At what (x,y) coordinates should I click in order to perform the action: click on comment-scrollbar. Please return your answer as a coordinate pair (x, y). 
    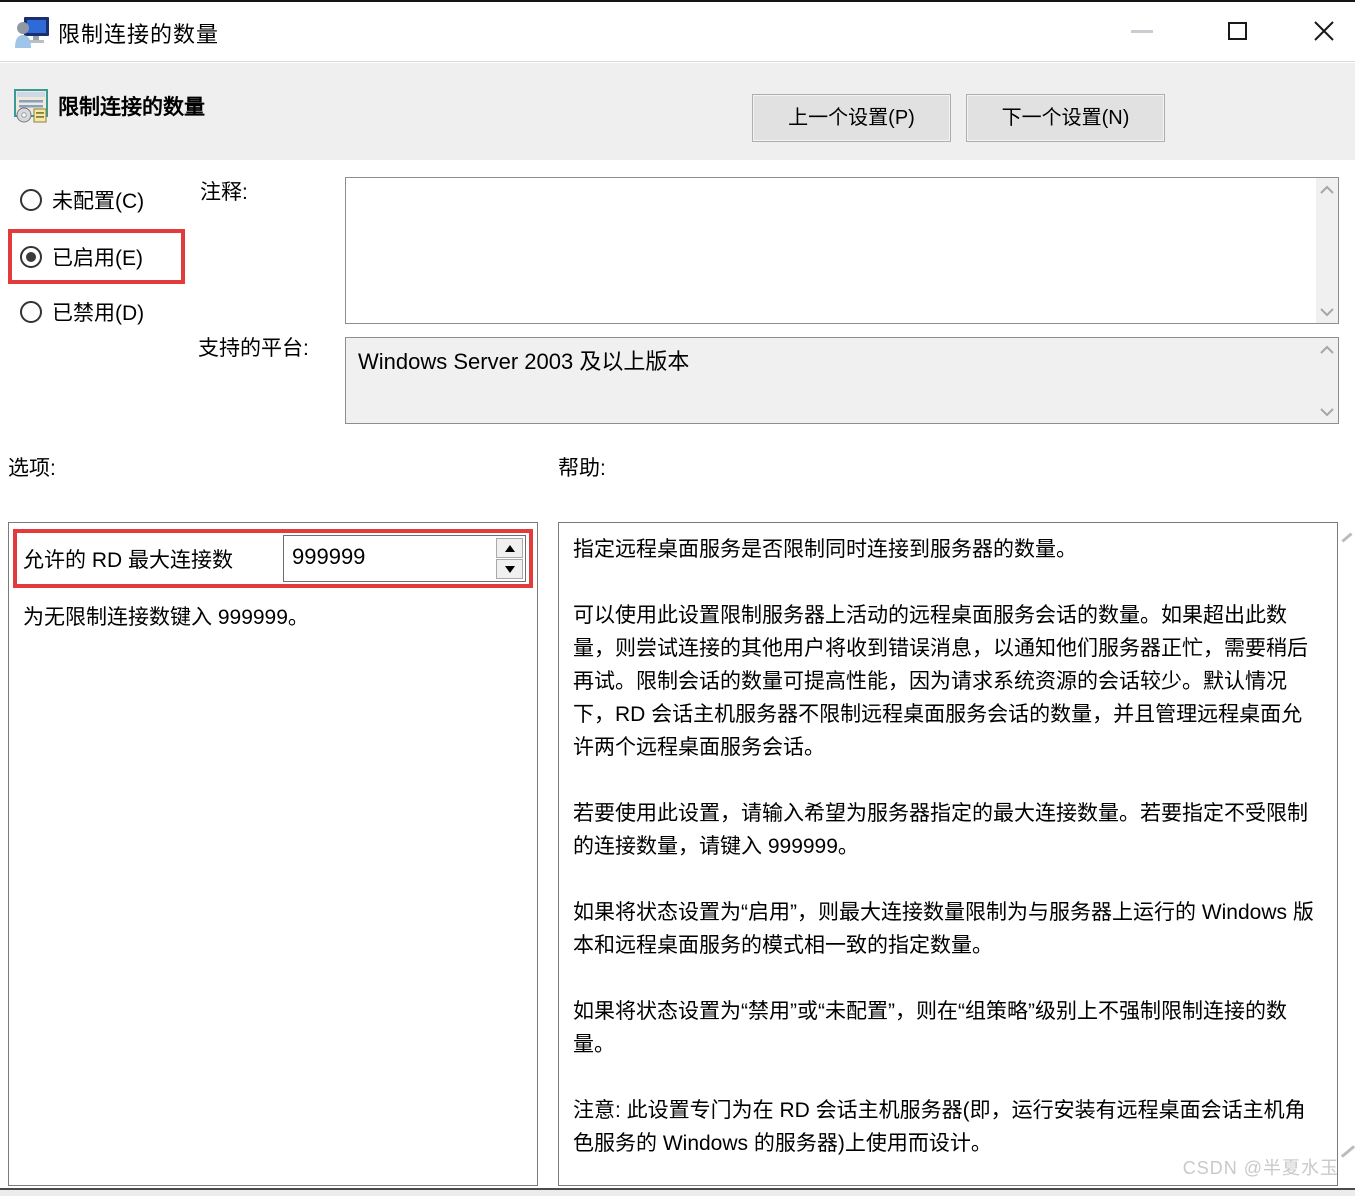
    Looking at the image, I should click on (1327, 250).